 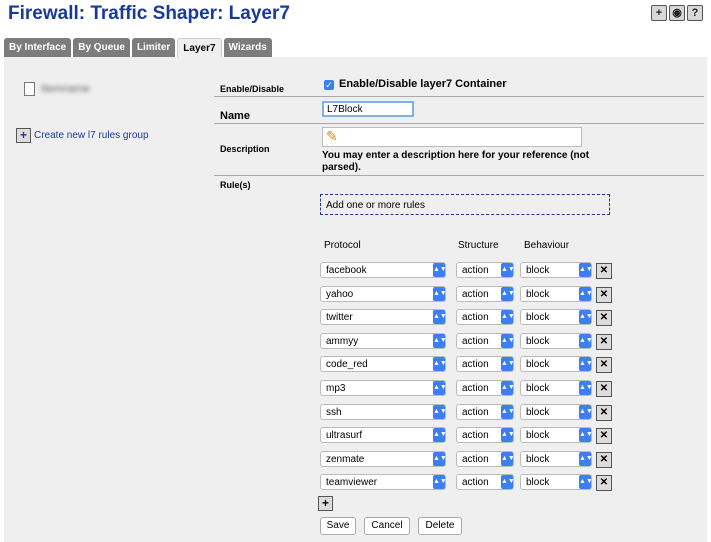 What do you see at coordinates (387, 526) in the screenshot?
I see `cancel-button: Cancel` at bounding box center [387, 526].